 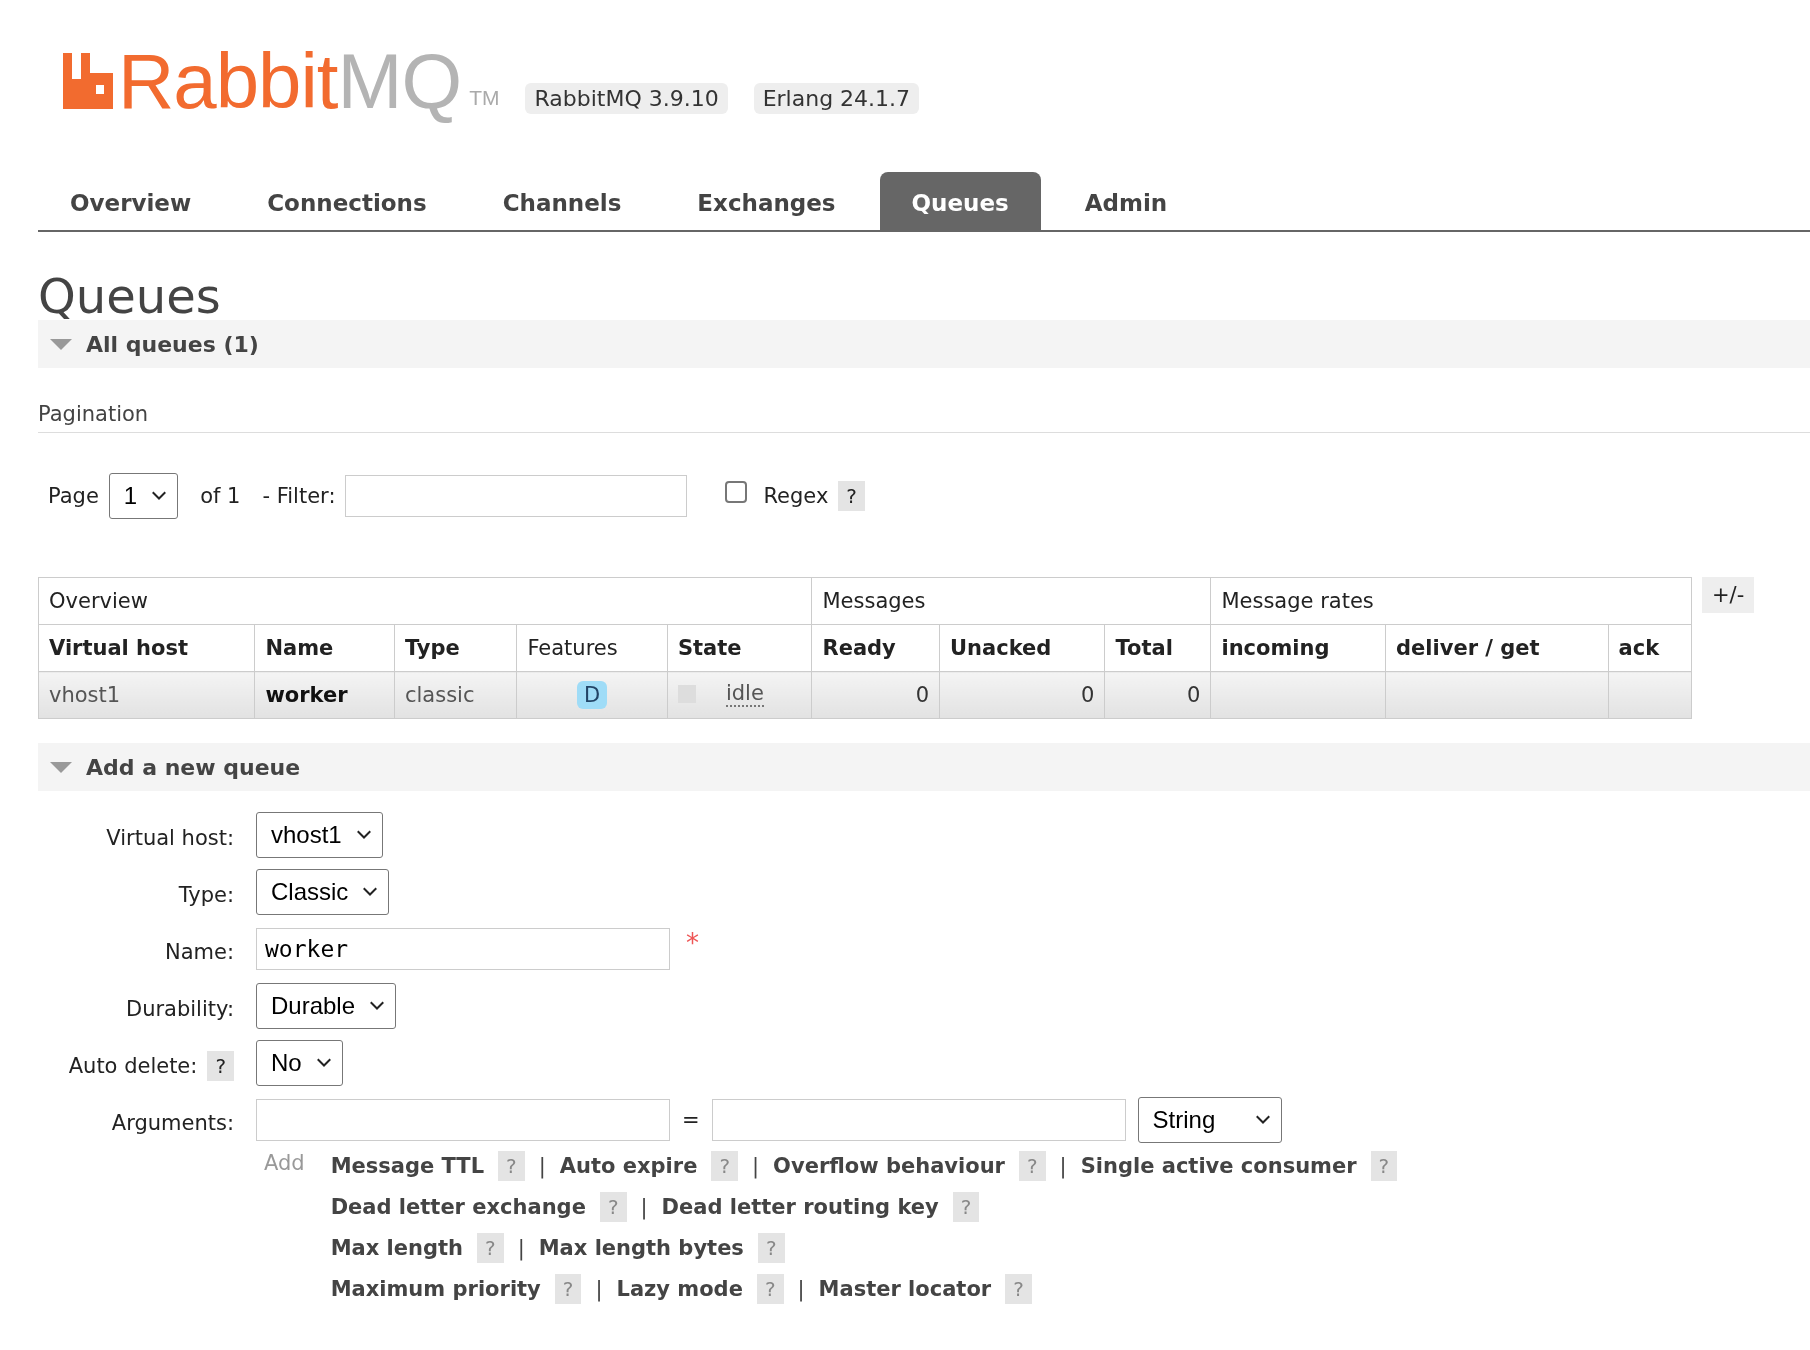 I want to click on state-label: idle, so click(x=744, y=694).